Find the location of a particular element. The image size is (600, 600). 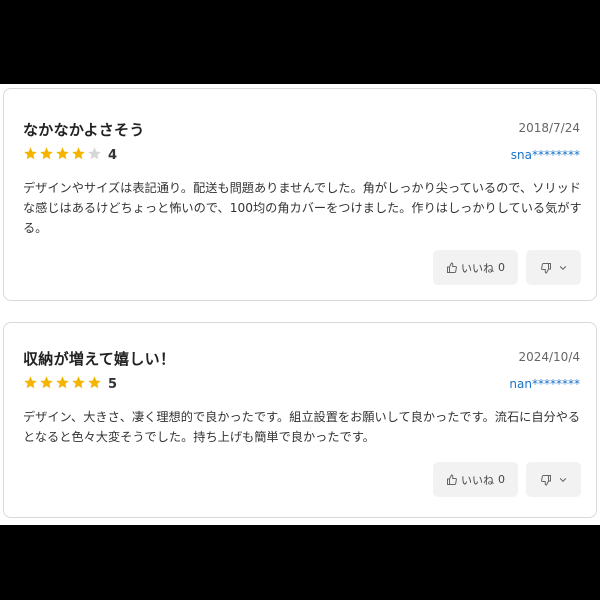

review-date: 2024/10/4 is located at coordinates (549, 357).